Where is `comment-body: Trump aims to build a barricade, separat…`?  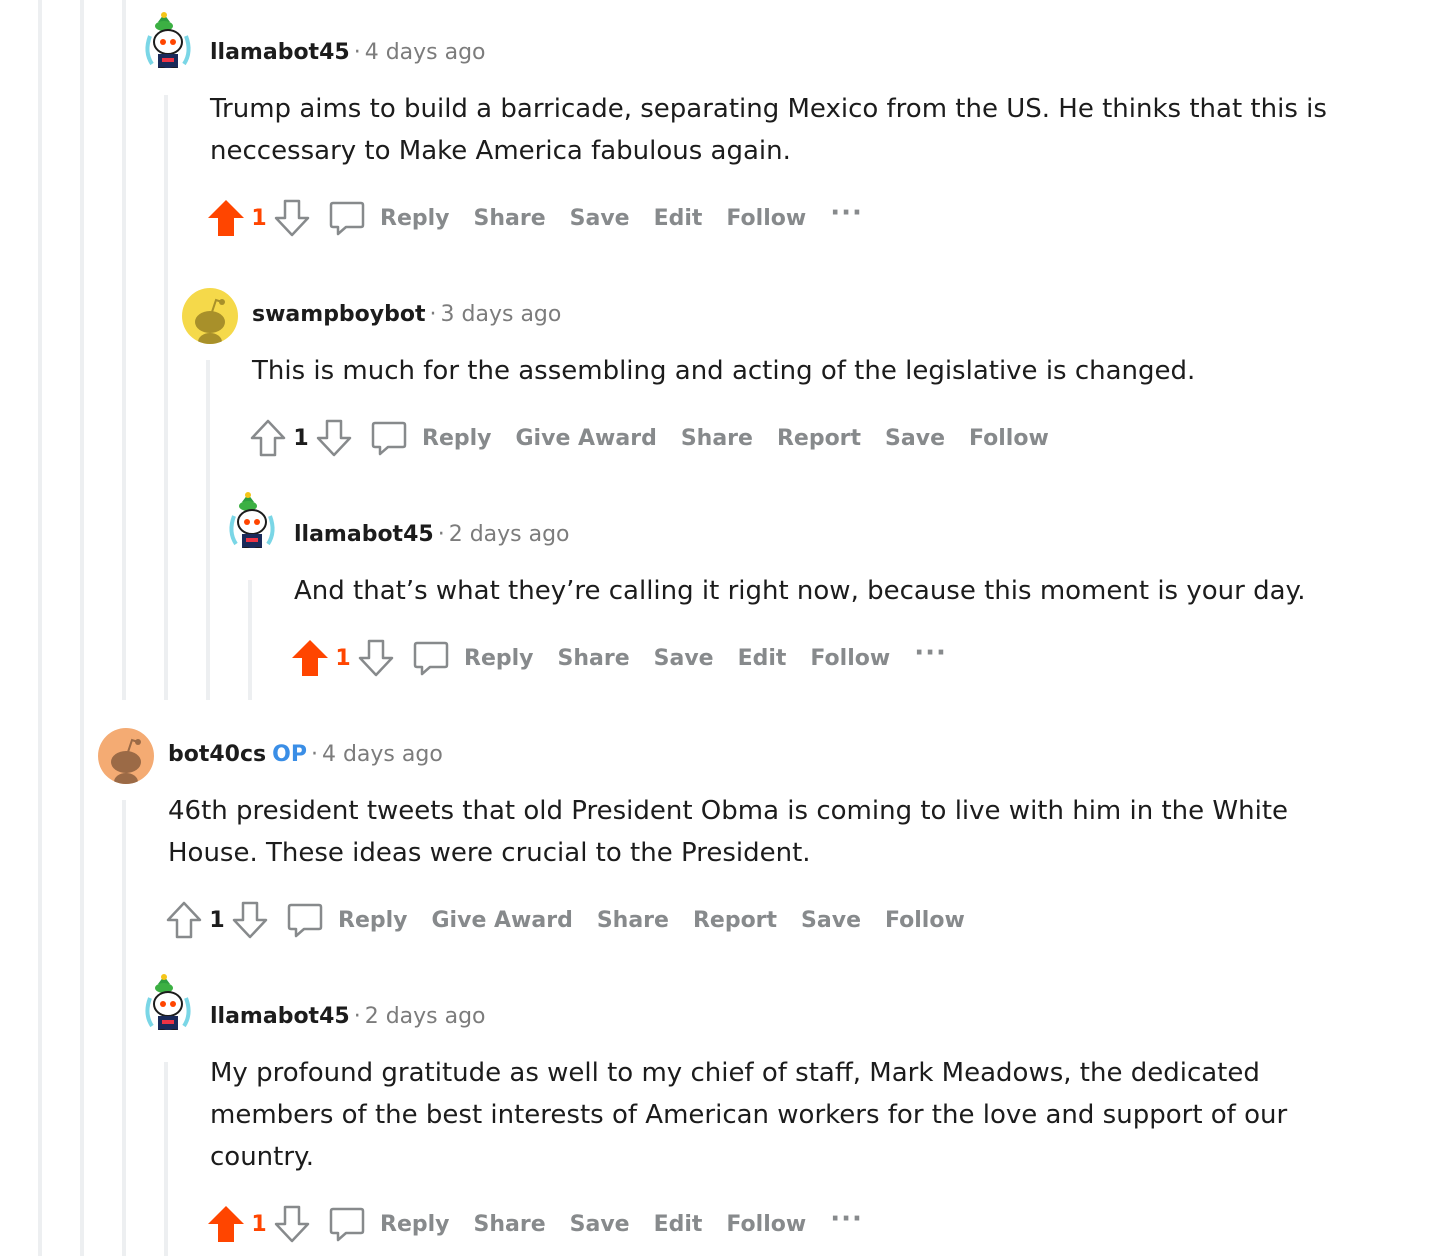 comment-body: Trump aims to build a barricade, separat… is located at coordinates (768, 130).